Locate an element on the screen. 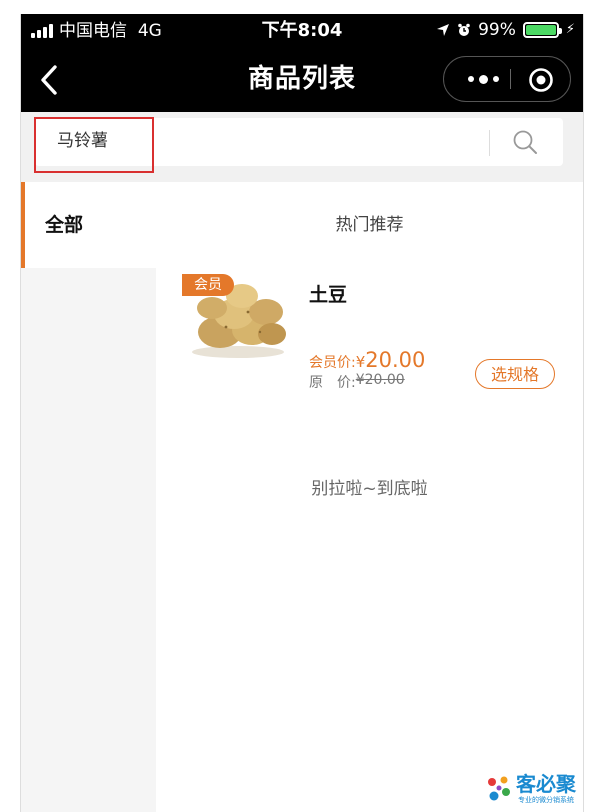 The width and height of the screenshot is (598, 812). search-bar: 马铃薯 is located at coordinates (302, 147).